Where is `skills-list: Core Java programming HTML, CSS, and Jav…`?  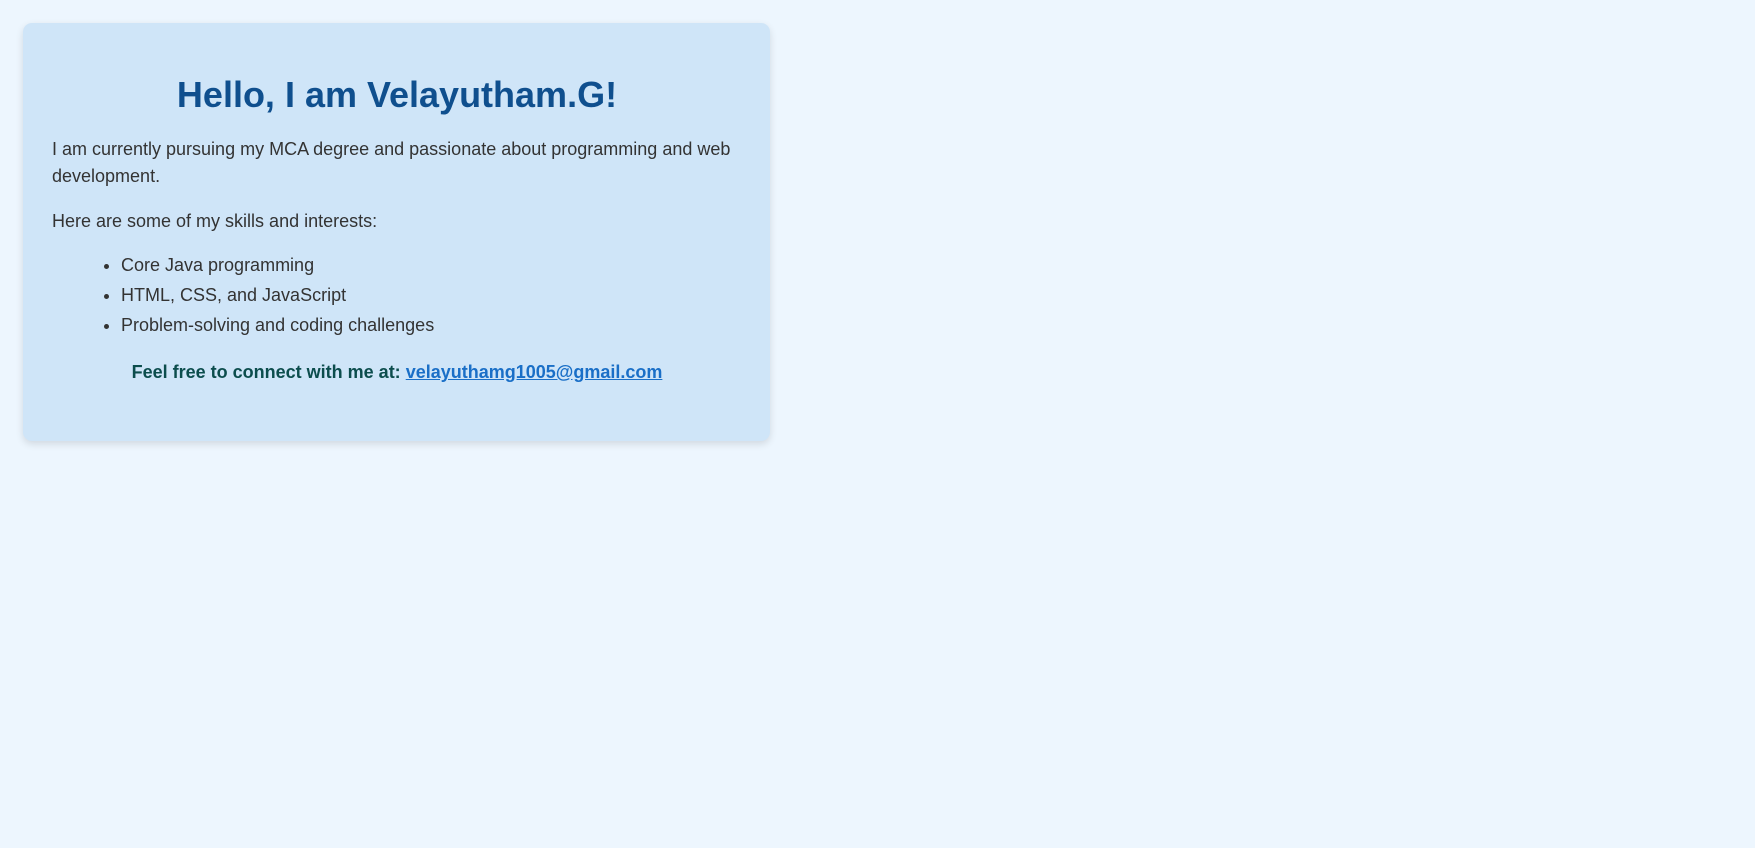
skills-list: Core Java programming HTML, CSS, and Jav… is located at coordinates (397, 295).